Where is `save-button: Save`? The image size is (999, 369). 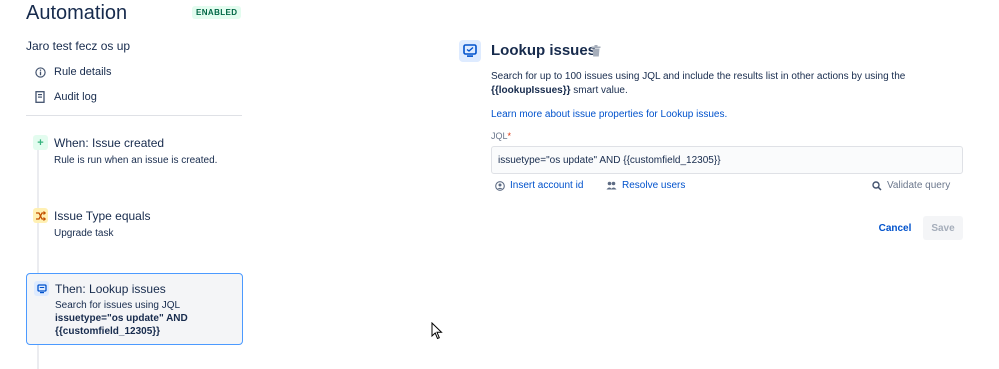 save-button: Save is located at coordinates (943, 228).